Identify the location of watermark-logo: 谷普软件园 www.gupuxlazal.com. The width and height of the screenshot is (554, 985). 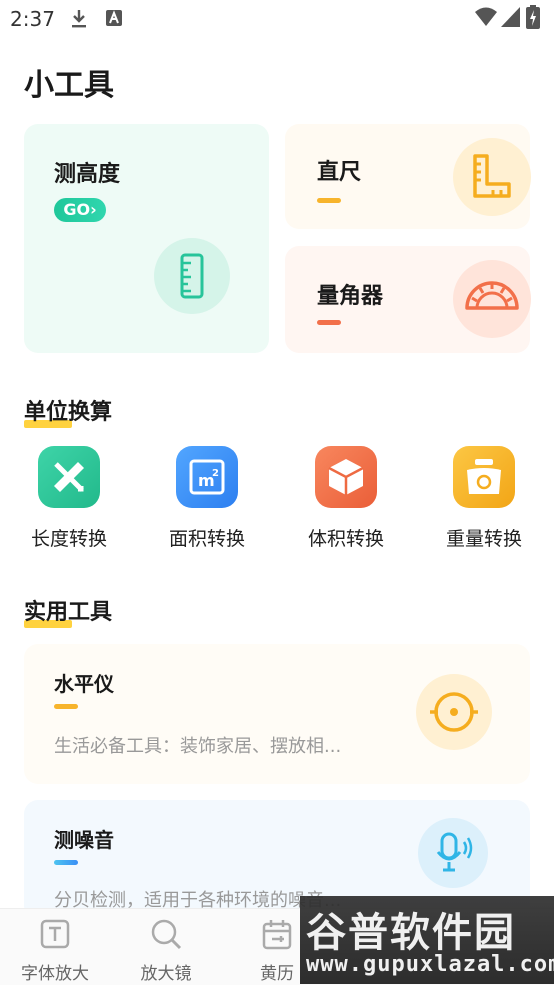
(427, 940).